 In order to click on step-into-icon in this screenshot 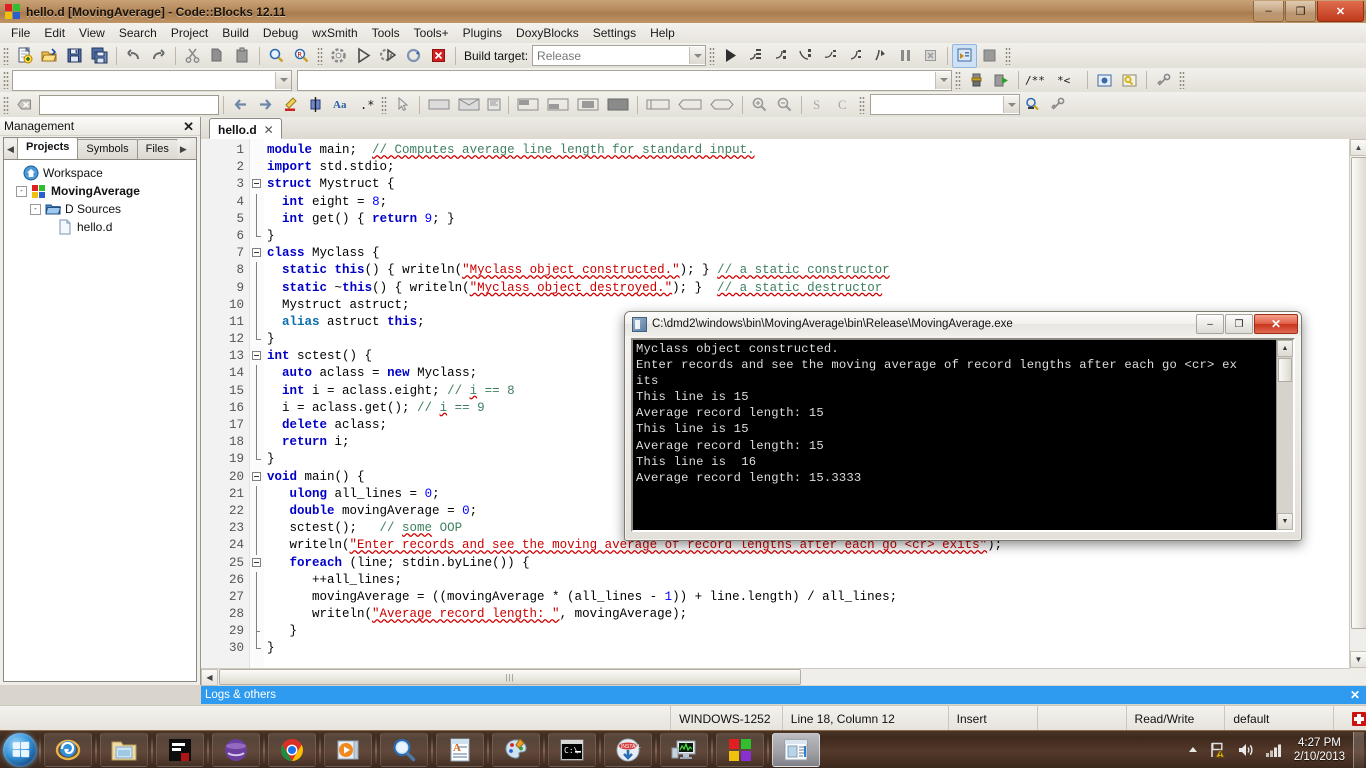, I will do `click(780, 56)`.